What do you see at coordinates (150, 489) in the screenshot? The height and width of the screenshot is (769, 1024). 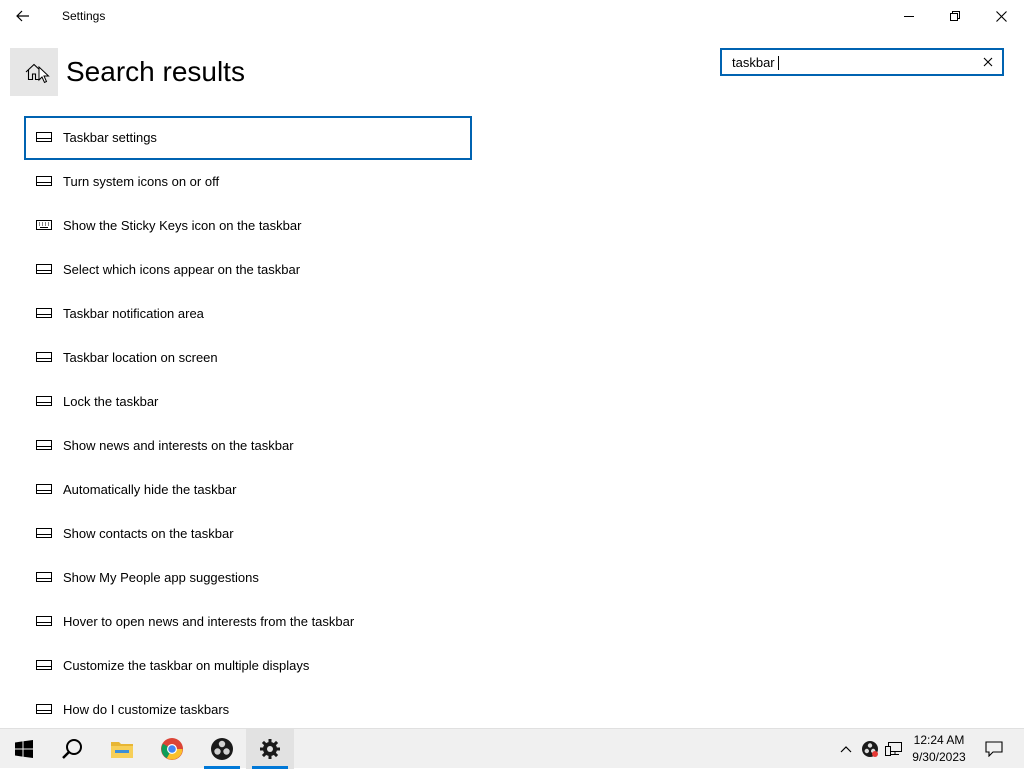 I see `result-label: Automatically hide the taskbar` at bounding box center [150, 489].